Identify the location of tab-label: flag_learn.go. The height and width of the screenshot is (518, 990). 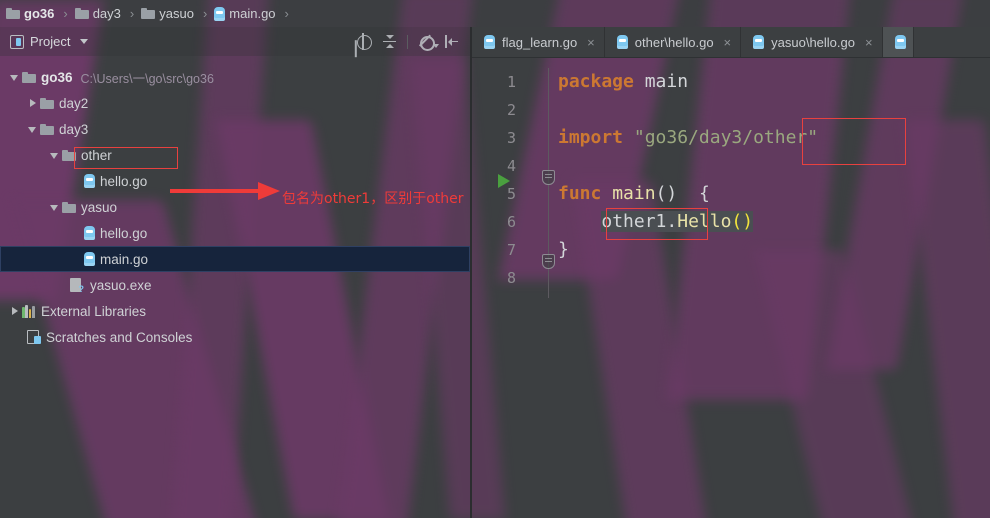
(540, 42).